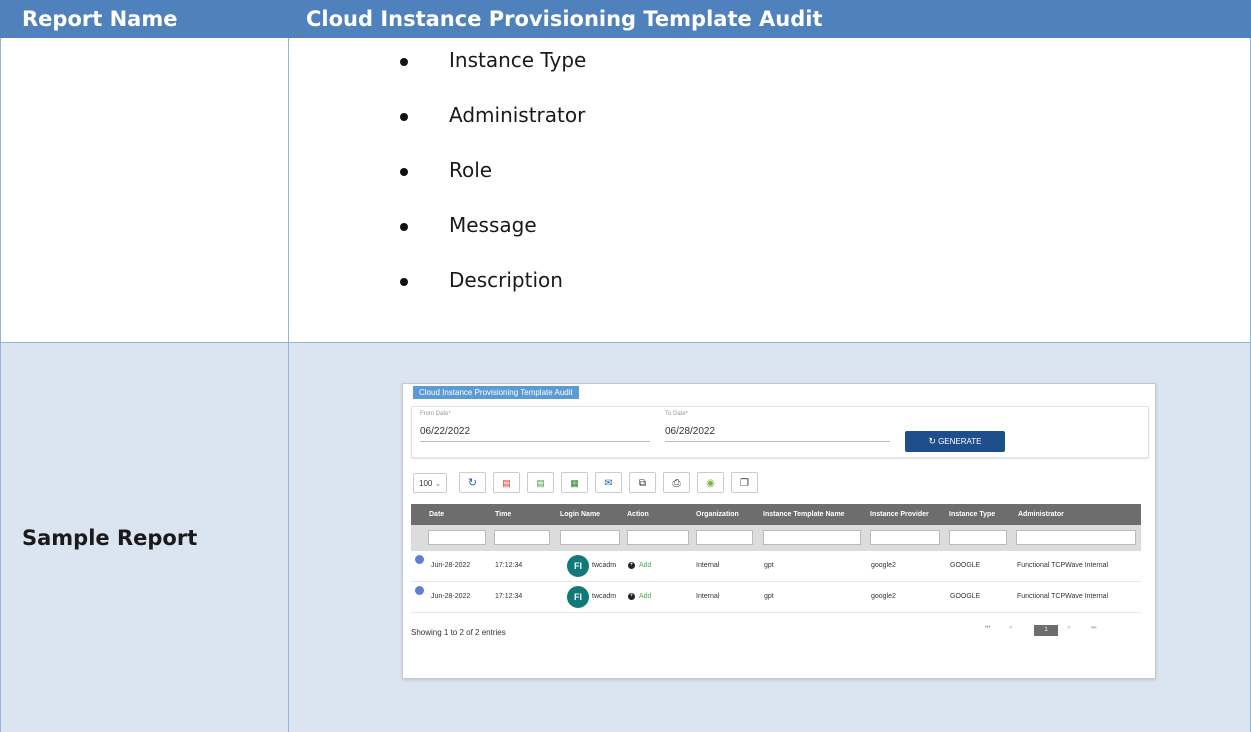  I want to click on filter-template, so click(812, 537).